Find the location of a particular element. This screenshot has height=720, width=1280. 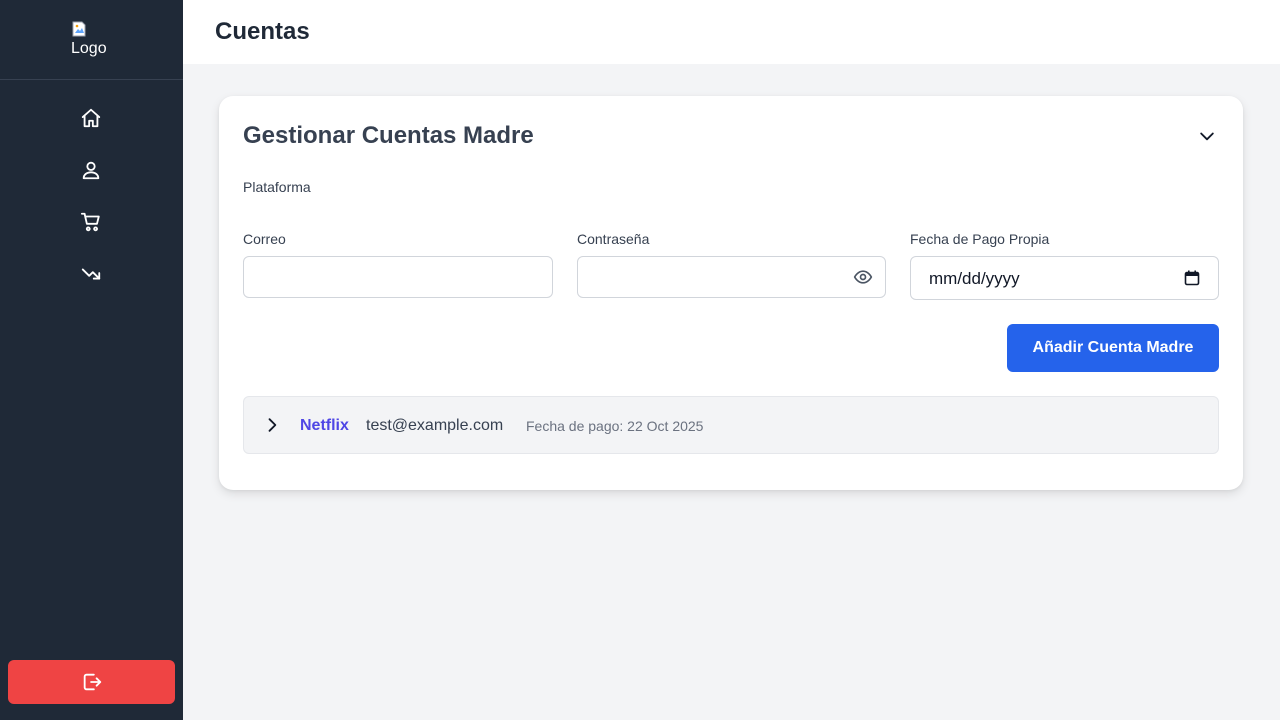

password-label: Contraseña is located at coordinates (613, 239).